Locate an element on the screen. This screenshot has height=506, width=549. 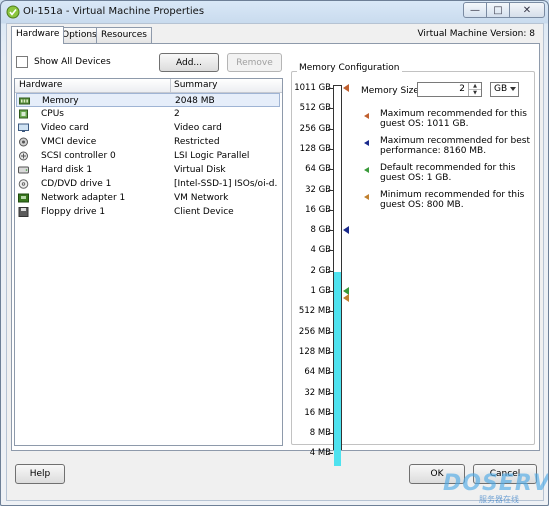
scale-label: 8 GB is located at coordinates (320, 230).